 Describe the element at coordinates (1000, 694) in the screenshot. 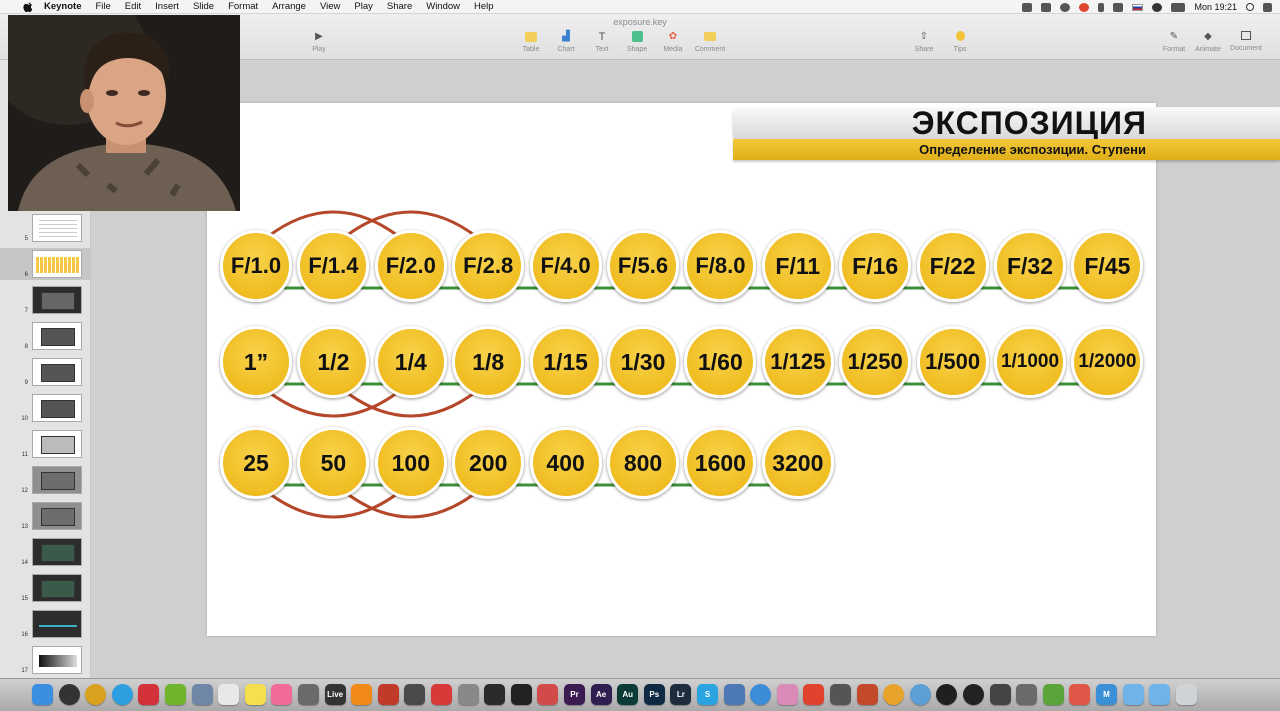

I see `final-cut-icon` at that location.